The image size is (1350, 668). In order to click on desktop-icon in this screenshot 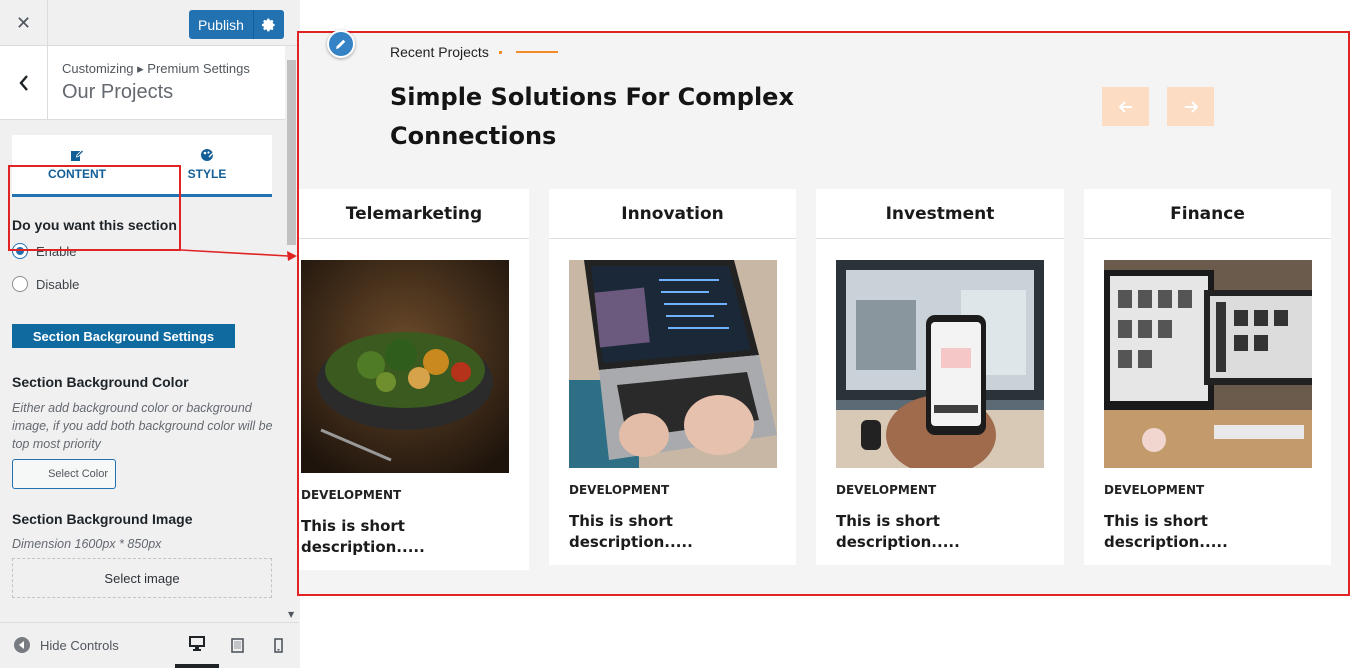, I will do `click(197, 643)`.